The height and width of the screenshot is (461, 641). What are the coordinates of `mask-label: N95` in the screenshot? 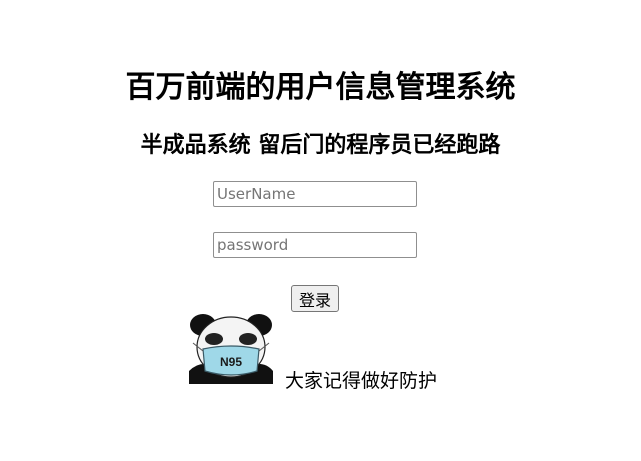 It's located at (231, 362).